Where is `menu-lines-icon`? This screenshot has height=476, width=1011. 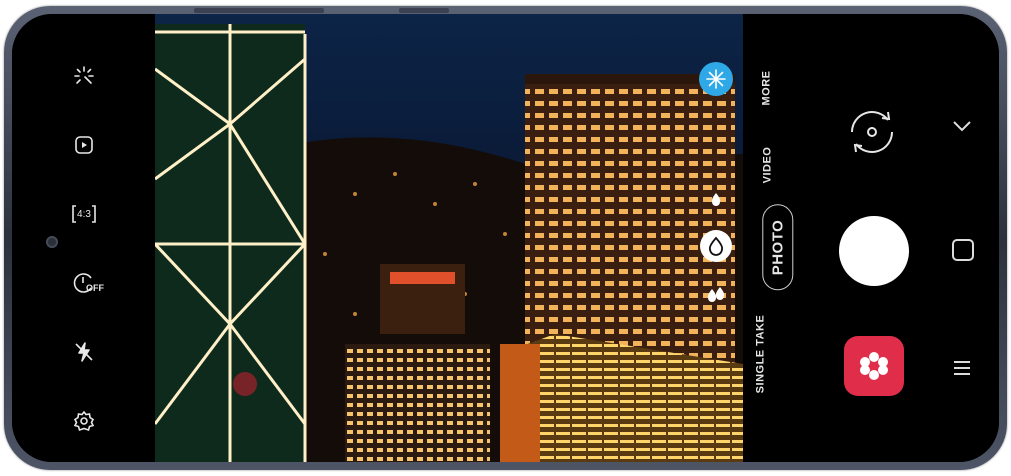 menu-lines-icon is located at coordinates (962, 370).